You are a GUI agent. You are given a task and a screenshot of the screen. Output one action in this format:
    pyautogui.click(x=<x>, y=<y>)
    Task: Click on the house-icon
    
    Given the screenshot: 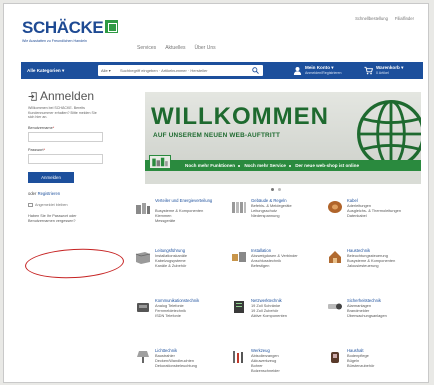 What is the action you would take?
    pyautogui.click(x=335, y=257)
    